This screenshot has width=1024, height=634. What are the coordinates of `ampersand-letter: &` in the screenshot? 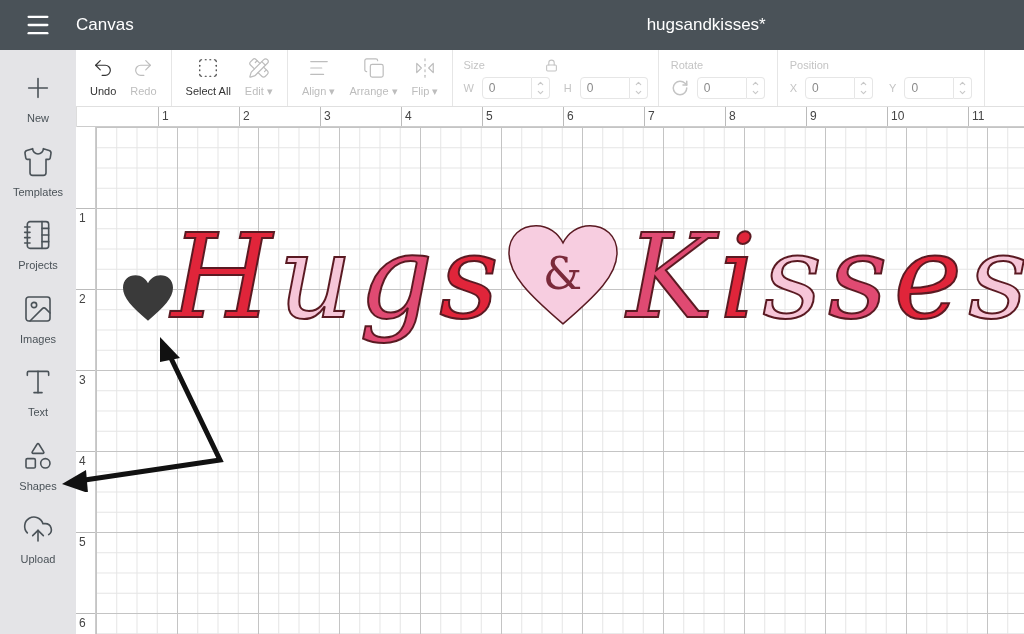 It's located at (563, 275).